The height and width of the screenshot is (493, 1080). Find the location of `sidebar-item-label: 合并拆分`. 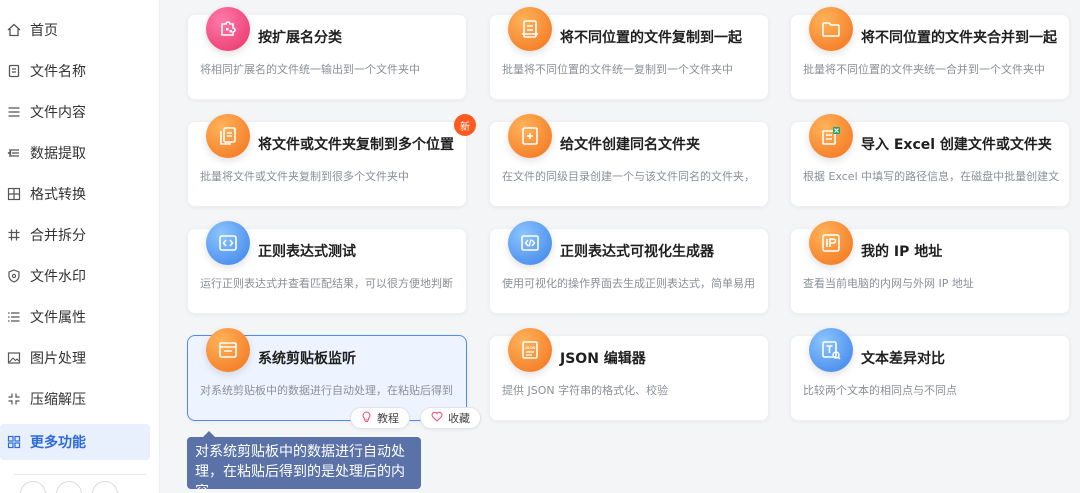

sidebar-item-label: 合并拆分 is located at coordinates (58, 236).